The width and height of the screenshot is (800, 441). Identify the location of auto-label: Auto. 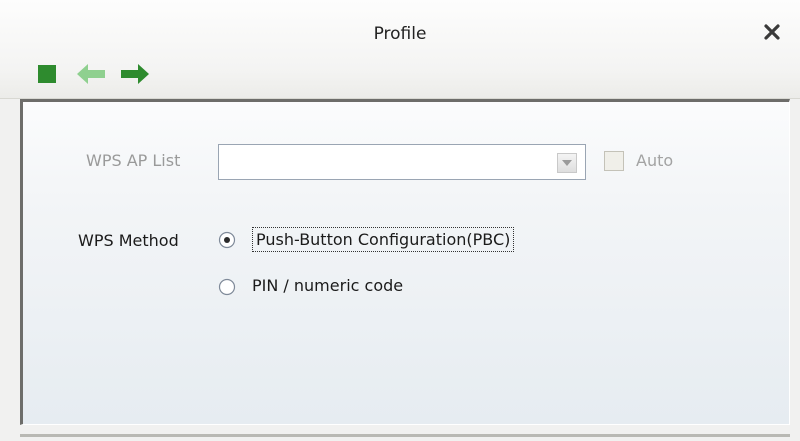
(655, 160).